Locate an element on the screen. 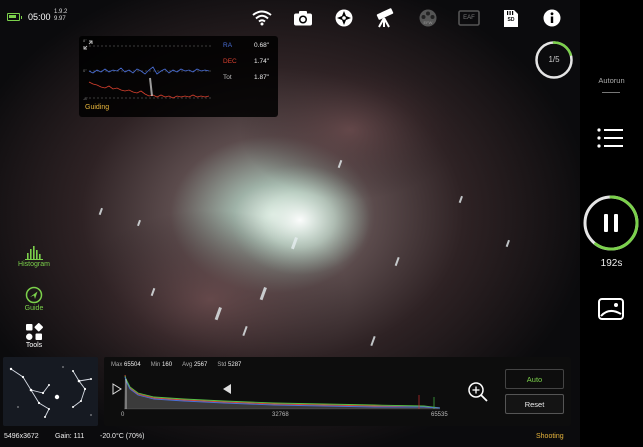  histogram-graph is located at coordinates (282, 392).